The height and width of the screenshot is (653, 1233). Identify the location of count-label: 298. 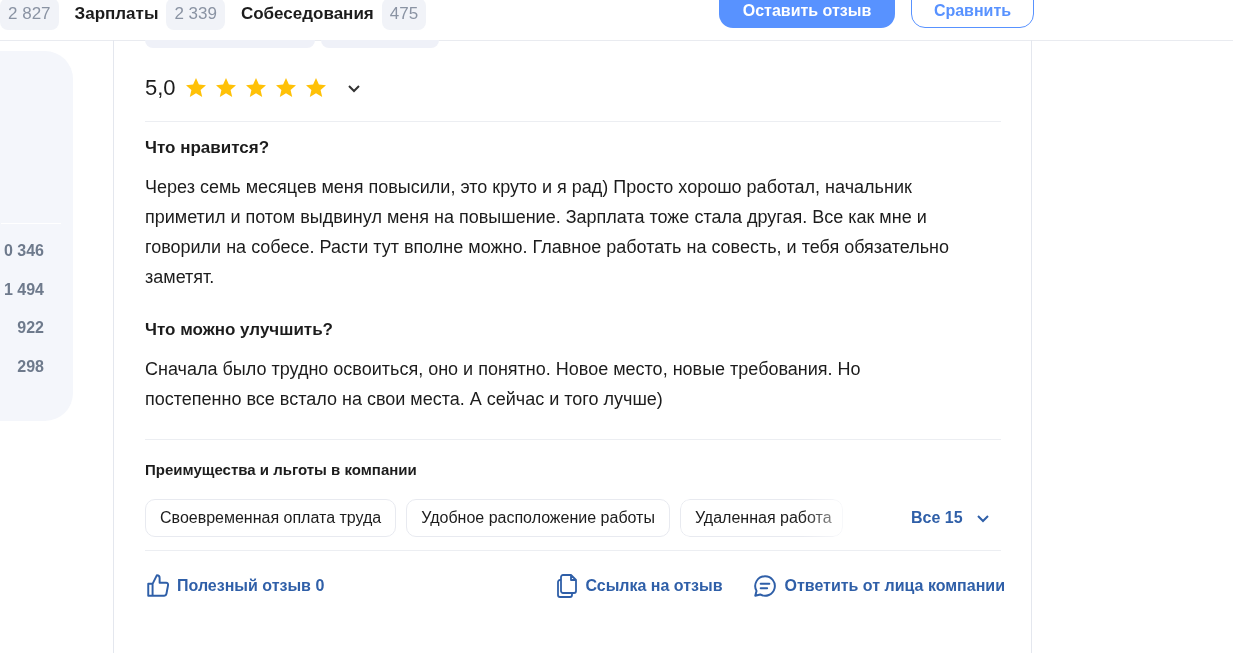
(30, 367).